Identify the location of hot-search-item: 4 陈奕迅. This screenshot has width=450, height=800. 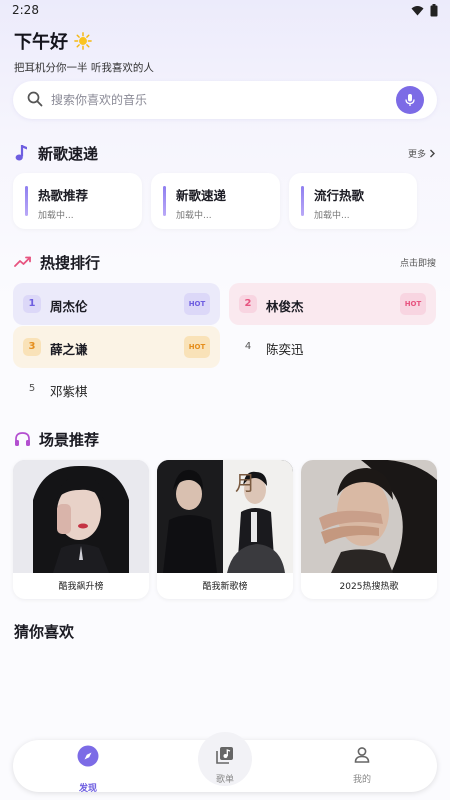
(332, 347).